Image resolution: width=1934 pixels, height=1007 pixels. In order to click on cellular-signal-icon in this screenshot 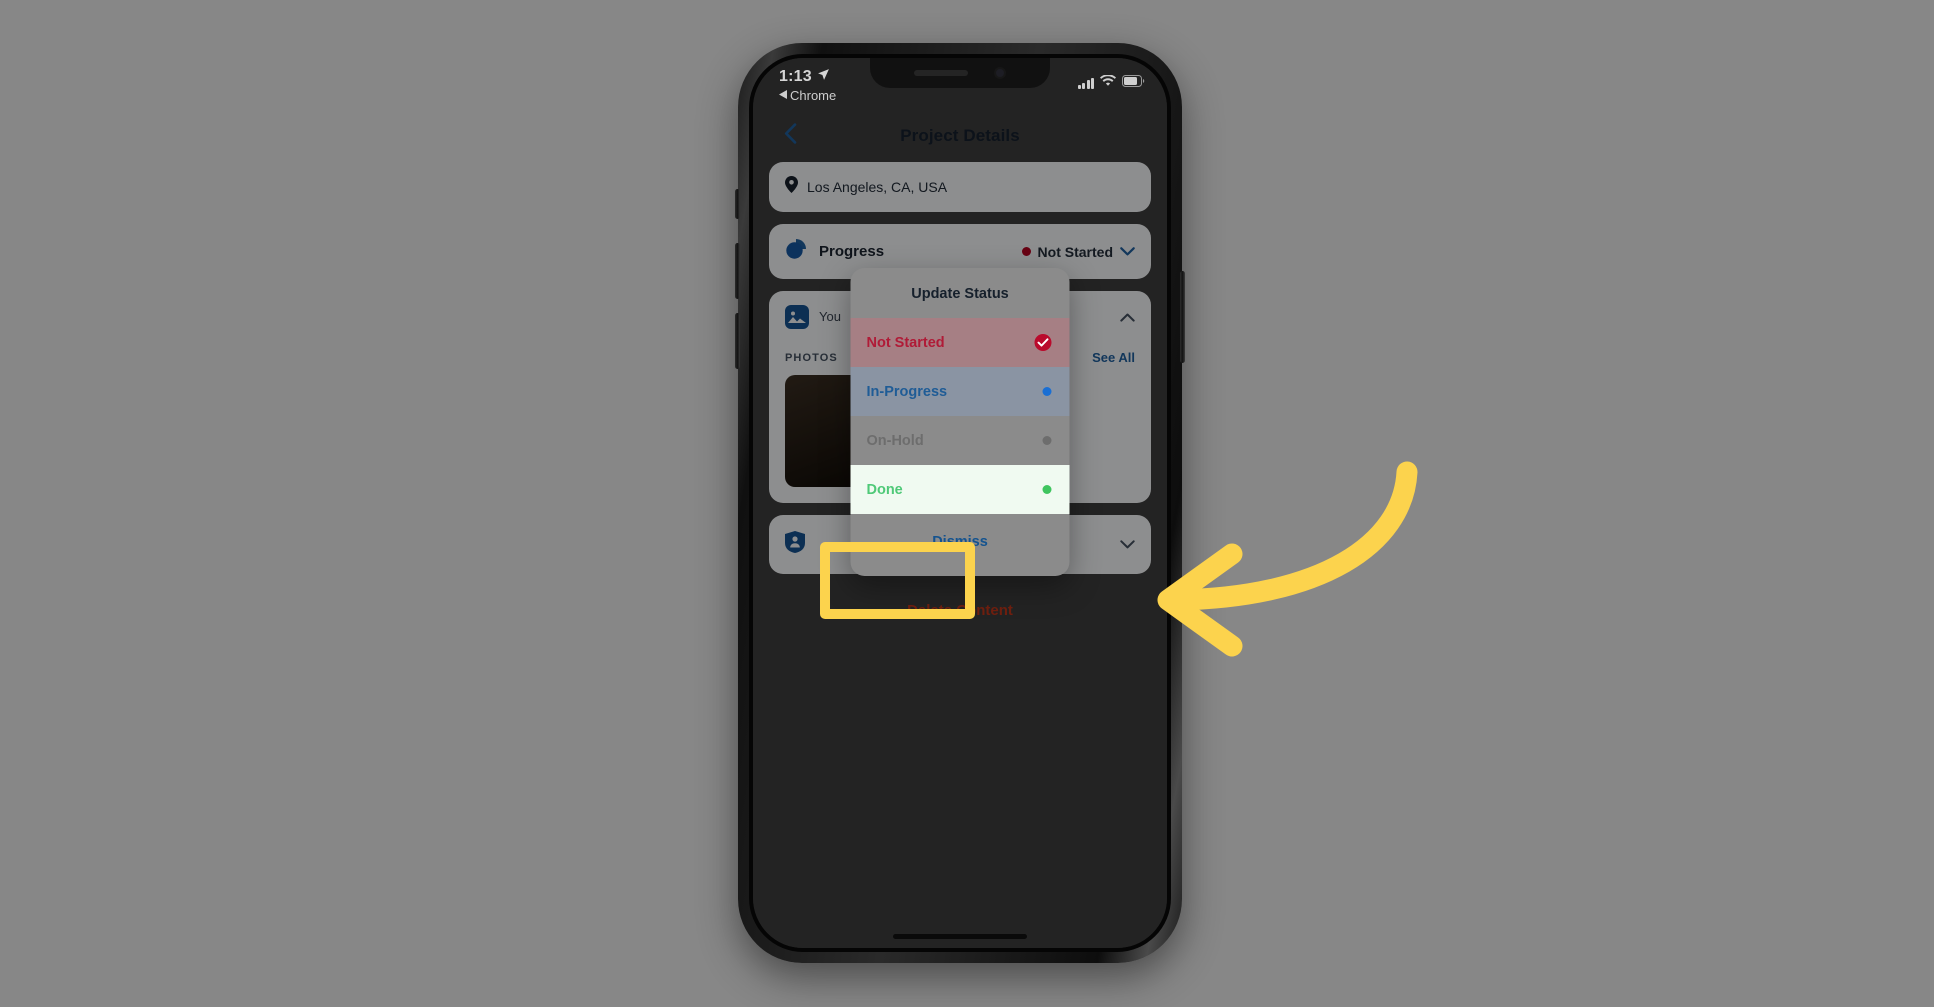, I will do `click(1085, 83)`.